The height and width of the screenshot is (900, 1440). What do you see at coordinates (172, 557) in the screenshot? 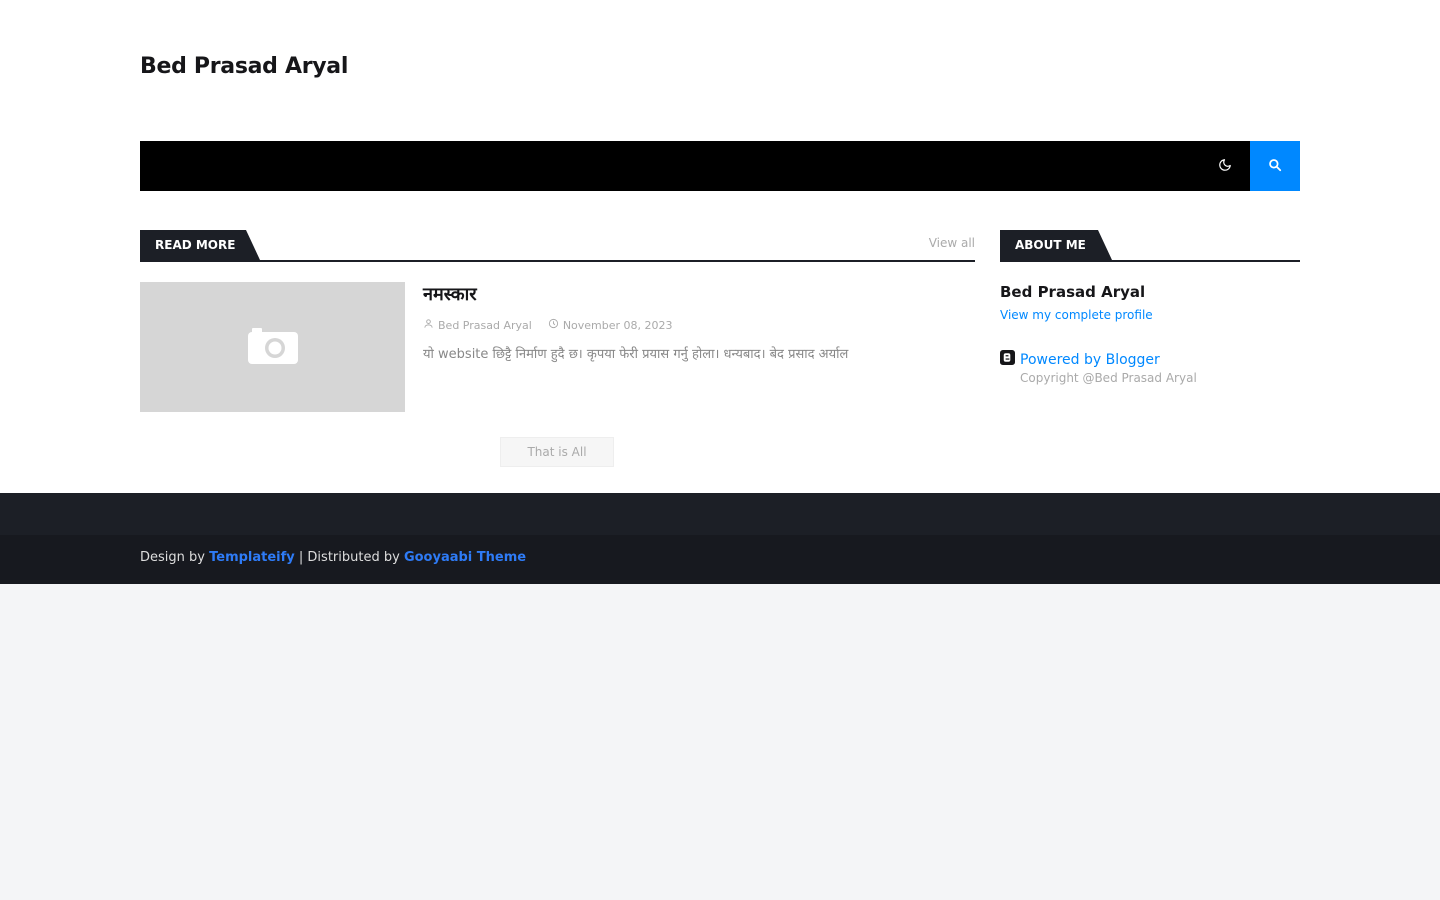
I see `design-by-prefix: Design by` at bounding box center [172, 557].